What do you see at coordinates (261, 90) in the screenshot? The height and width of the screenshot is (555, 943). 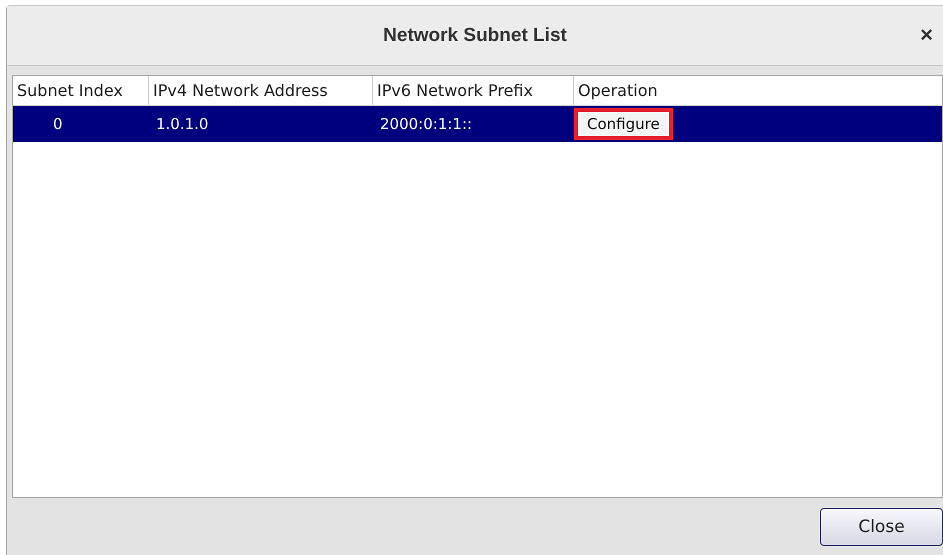 I see `column-header: IPv4 Network Address` at bounding box center [261, 90].